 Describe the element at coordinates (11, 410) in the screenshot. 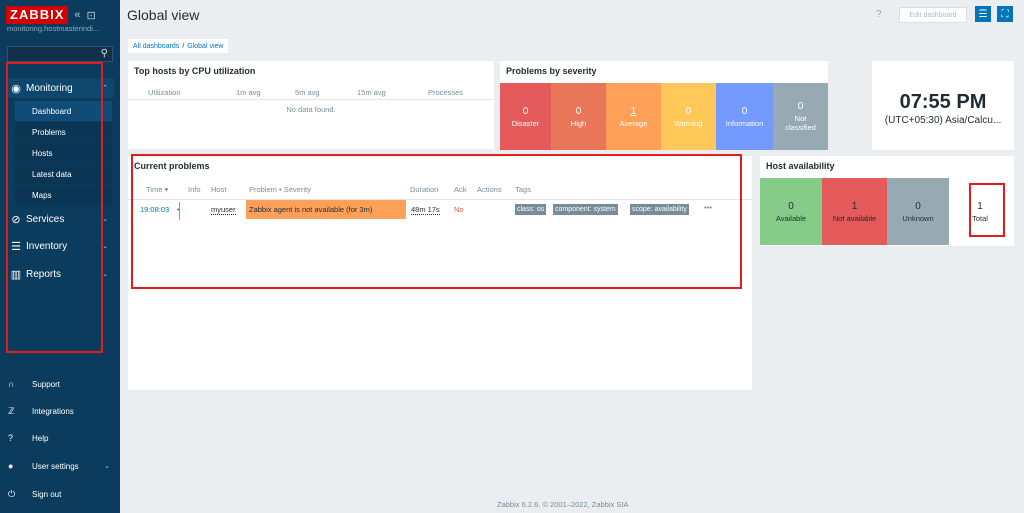

I see `z-icon: ℤ` at that location.